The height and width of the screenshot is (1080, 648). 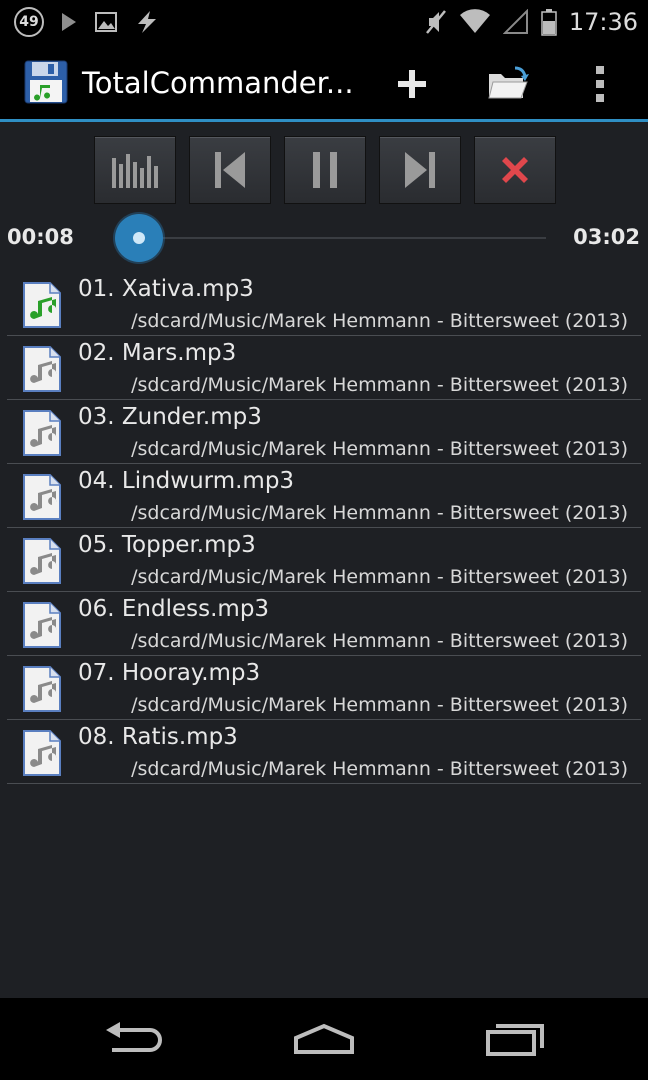 What do you see at coordinates (46, 82) in the screenshot?
I see `app-logo-icon` at bounding box center [46, 82].